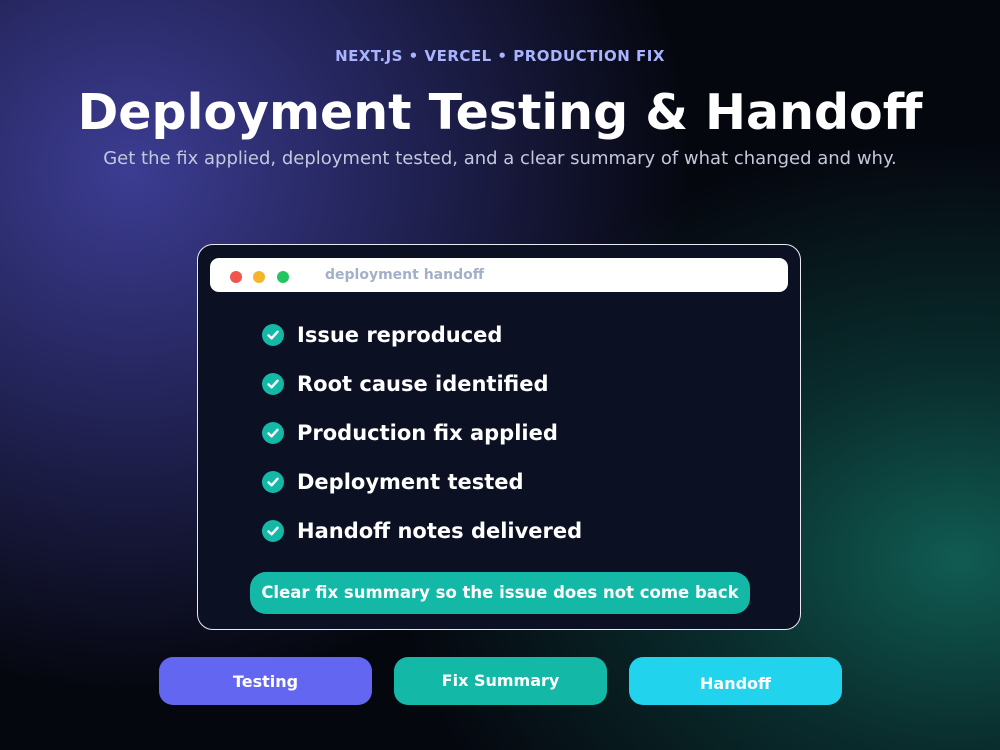 The height and width of the screenshot is (750, 1000). Describe the element at coordinates (423, 384) in the screenshot. I see `checklist-item-label: Root cause identified` at that location.